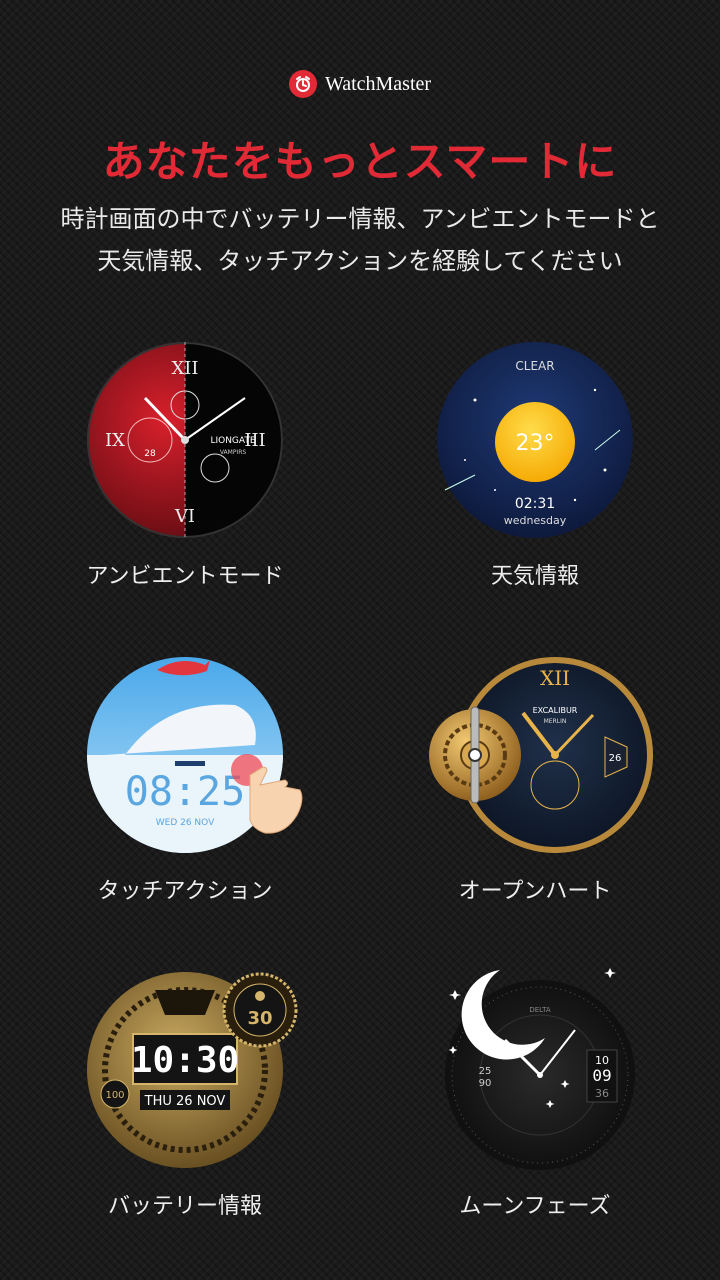 The image size is (720, 1280). What do you see at coordinates (535, 891) in the screenshot?
I see `feature-label-open-heart: オープンハート` at bounding box center [535, 891].